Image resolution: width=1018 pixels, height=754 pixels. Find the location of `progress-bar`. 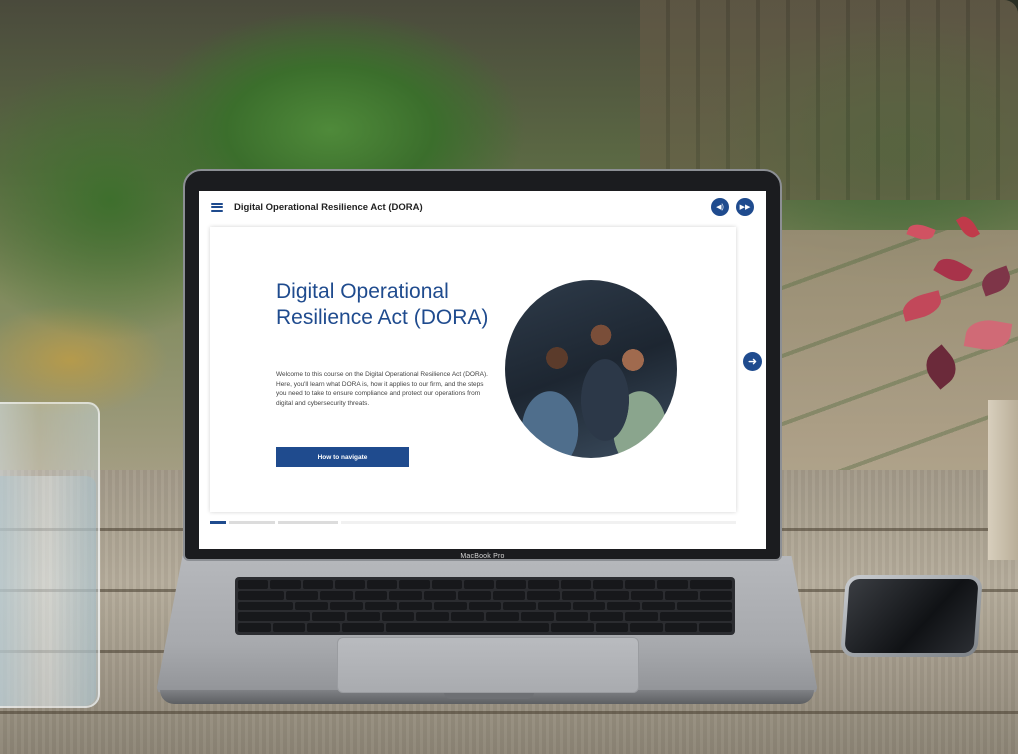

progress-bar is located at coordinates (473, 522).